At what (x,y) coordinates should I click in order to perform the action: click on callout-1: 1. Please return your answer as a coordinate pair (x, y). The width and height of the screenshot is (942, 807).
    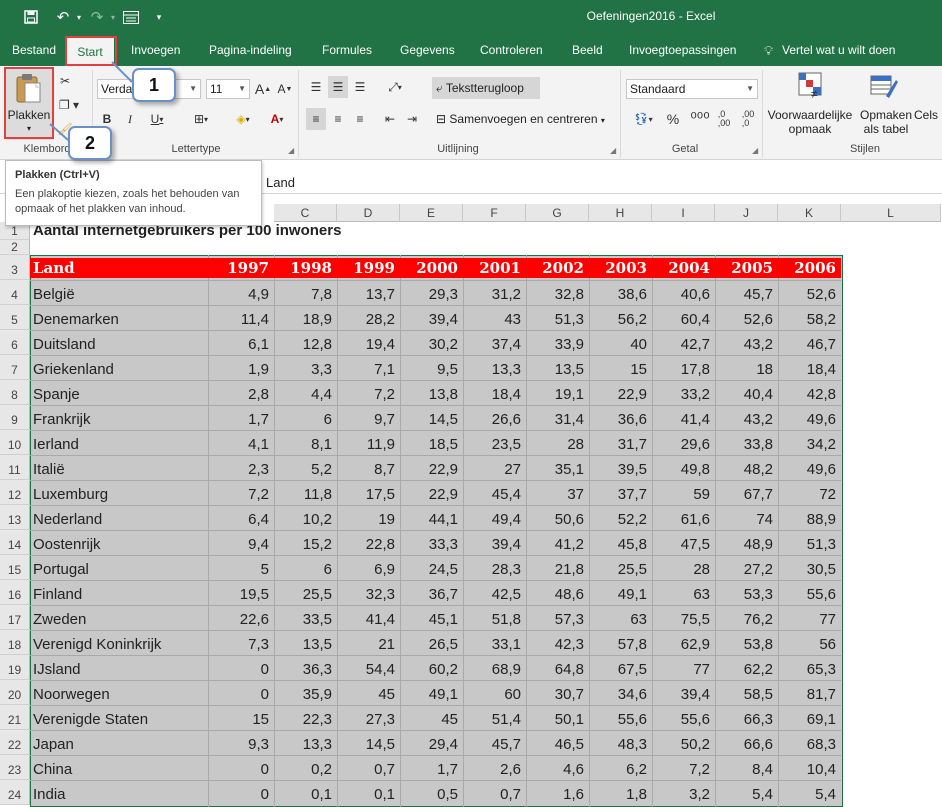
    Looking at the image, I should click on (154, 85).